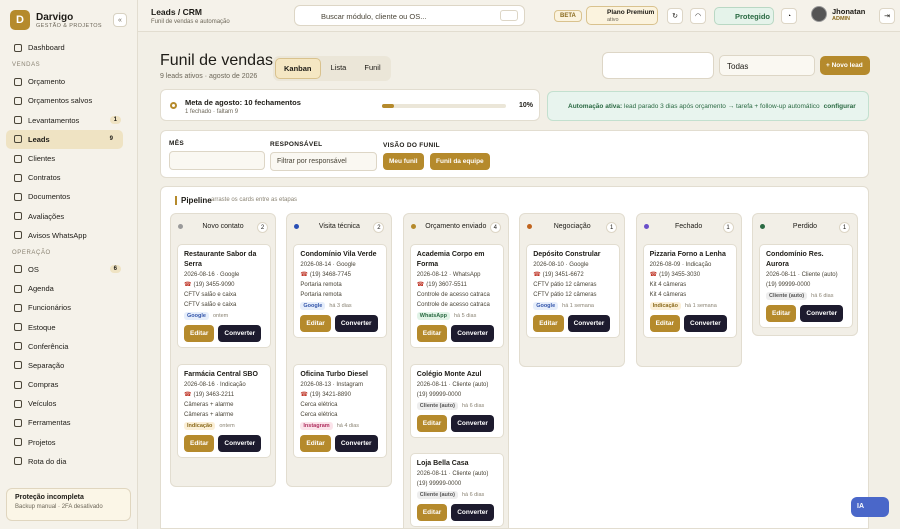  Describe the element at coordinates (68, 81) in the screenshot. I see `sidebar-item-or-amento: Orçamento` at that location.